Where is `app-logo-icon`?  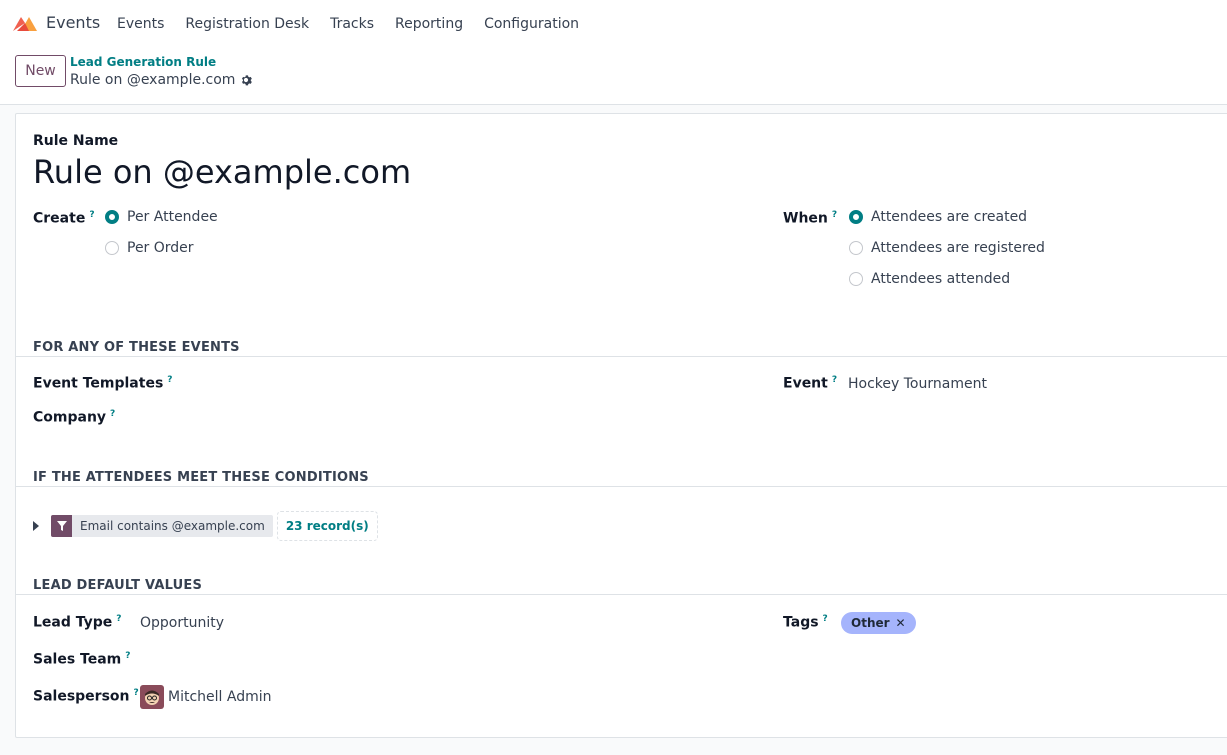
app-logo-icon is located at coordinates (25, 23).